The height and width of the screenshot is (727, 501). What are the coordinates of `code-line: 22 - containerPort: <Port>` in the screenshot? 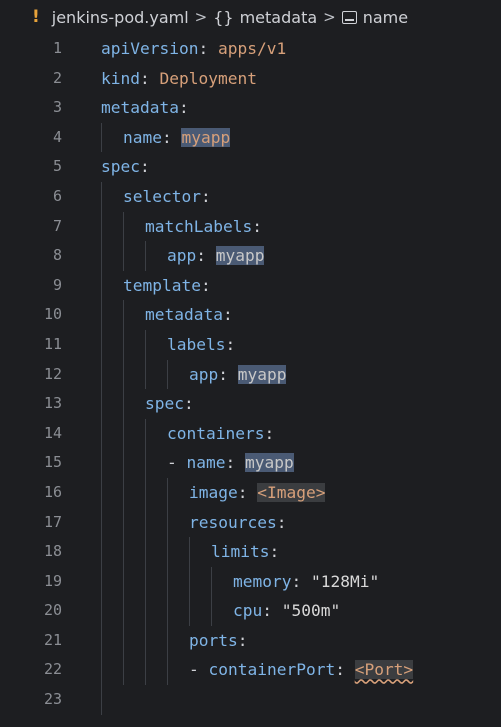 It's located at (250, 670).